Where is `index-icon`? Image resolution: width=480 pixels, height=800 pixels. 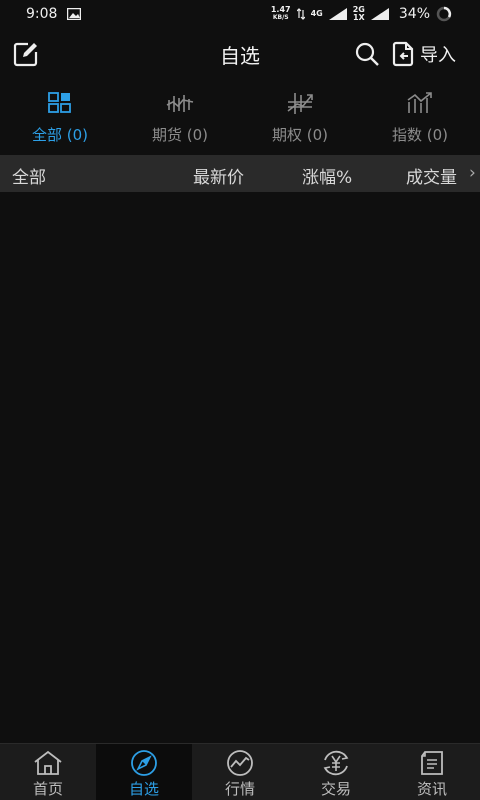 index-icon is located at coordinates (419, 102).